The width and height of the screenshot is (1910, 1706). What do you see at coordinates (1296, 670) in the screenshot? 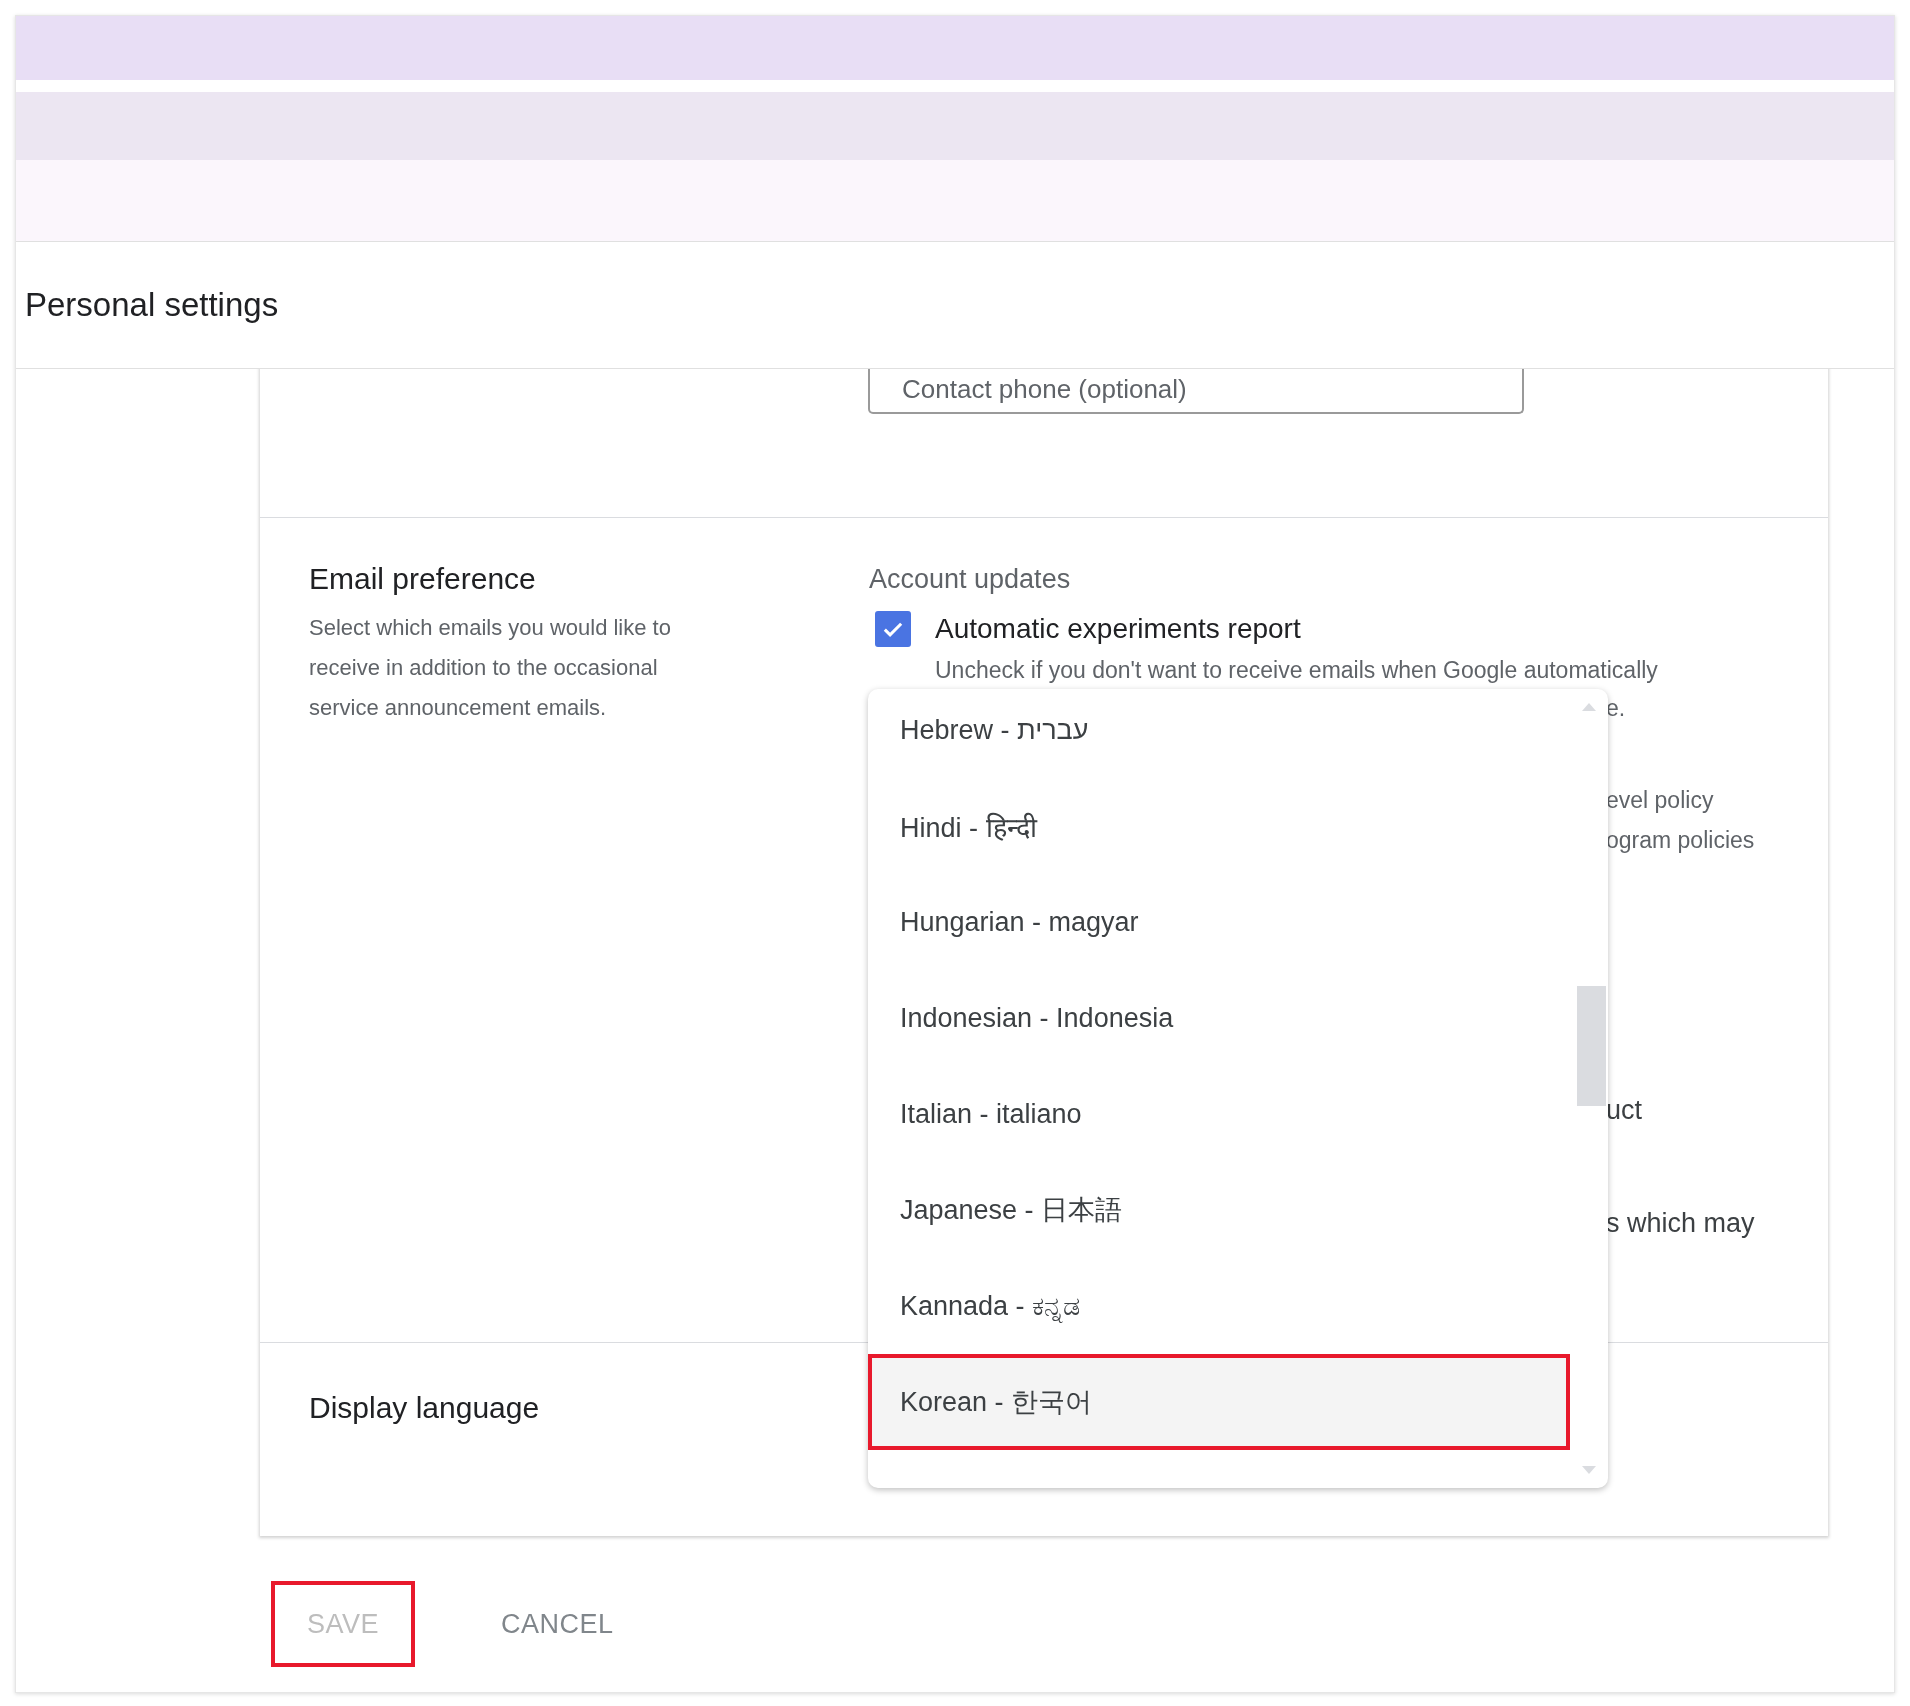
I see `option-description: Uncheck if you don't want to receive emails when Google automatically` at bounding box center [1296, 670].